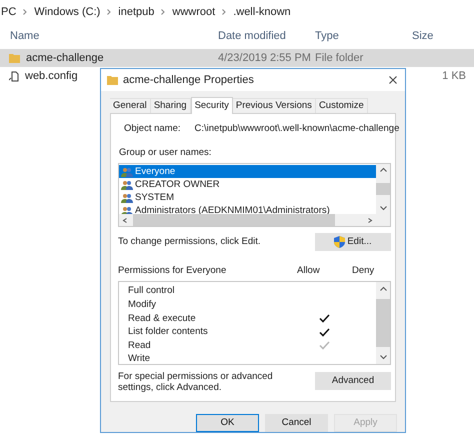 This screenshot has width=474, height=439. I want to click on allow-header: Allow, so click(309, 271).